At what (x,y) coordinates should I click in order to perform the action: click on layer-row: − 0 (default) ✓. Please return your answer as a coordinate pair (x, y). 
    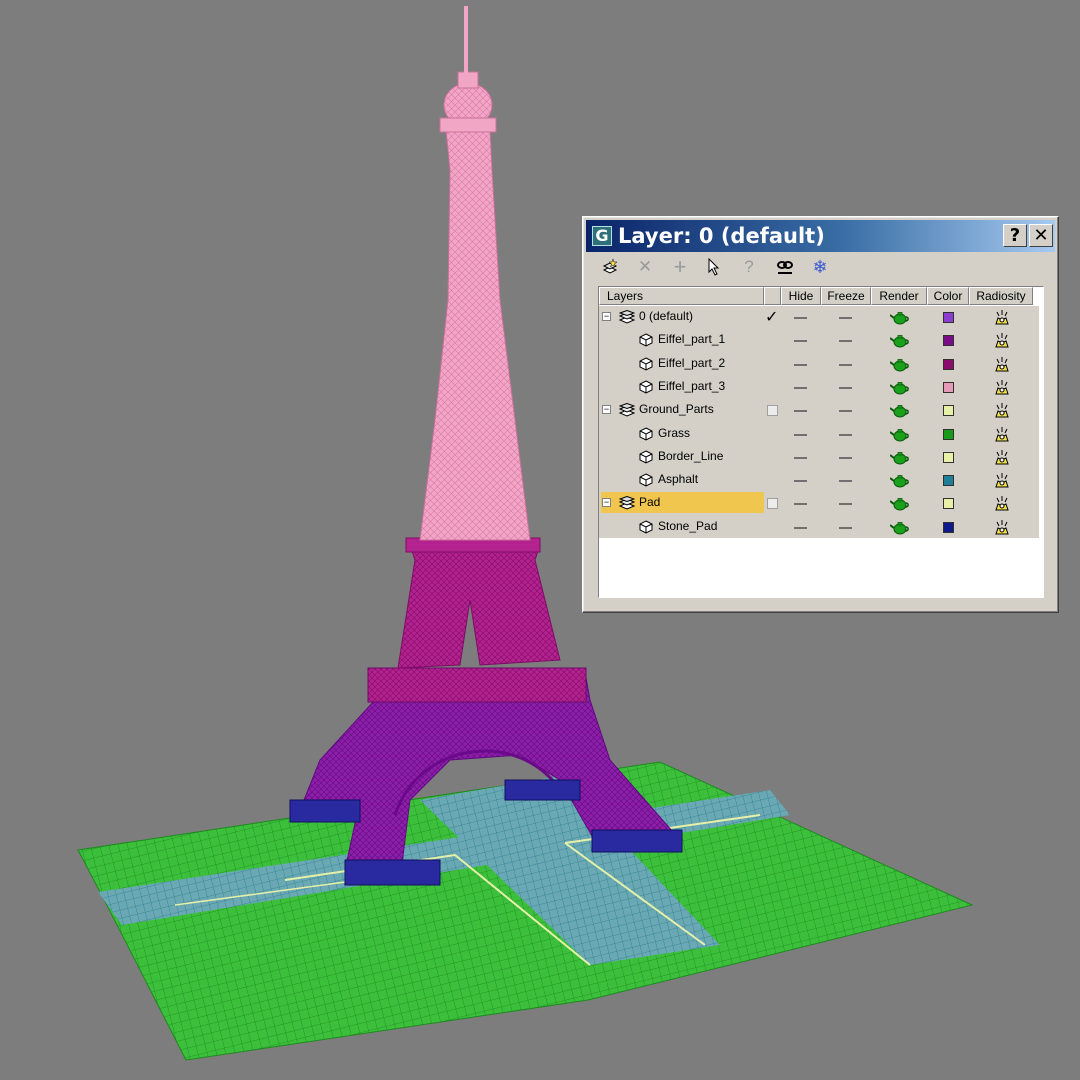
    Looking at the image, I should click on (819, 317).